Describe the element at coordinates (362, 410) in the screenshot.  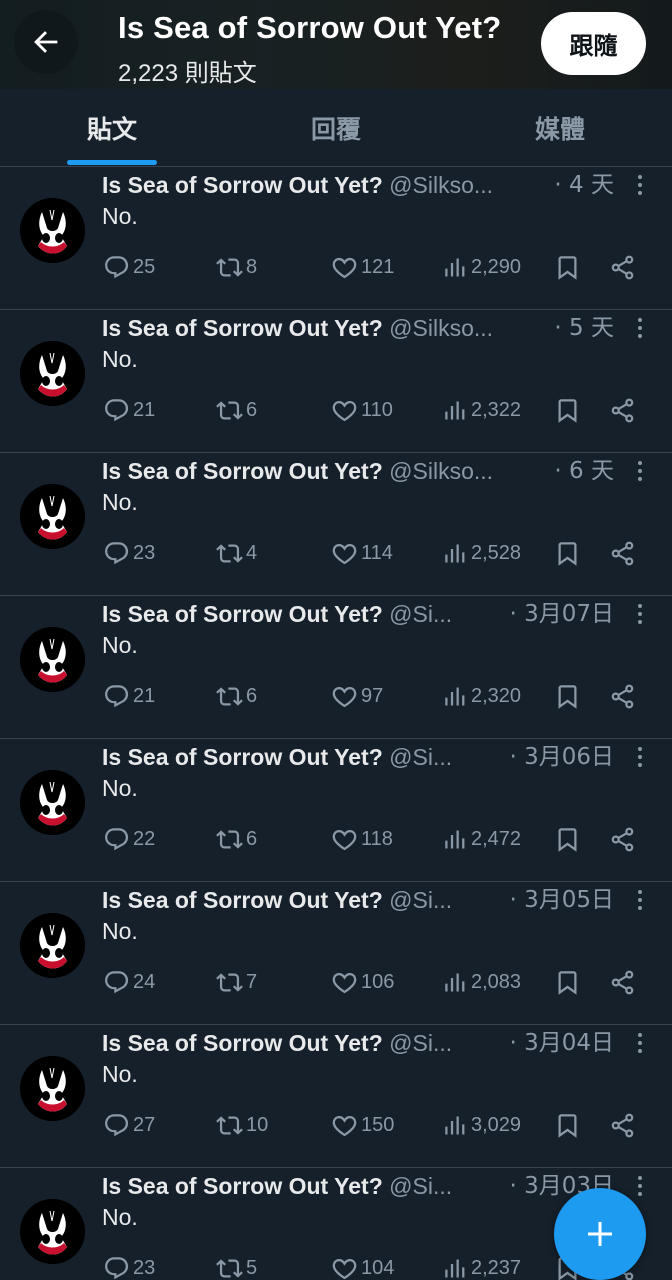
I see `like-button: 110` at that location.